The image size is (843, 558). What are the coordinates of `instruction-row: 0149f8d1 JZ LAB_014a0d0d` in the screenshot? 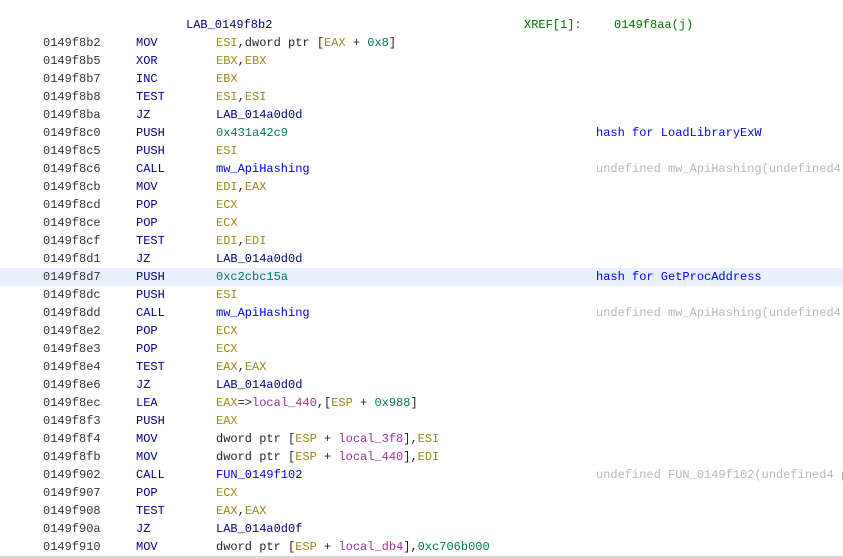 It's located at (421, 259).